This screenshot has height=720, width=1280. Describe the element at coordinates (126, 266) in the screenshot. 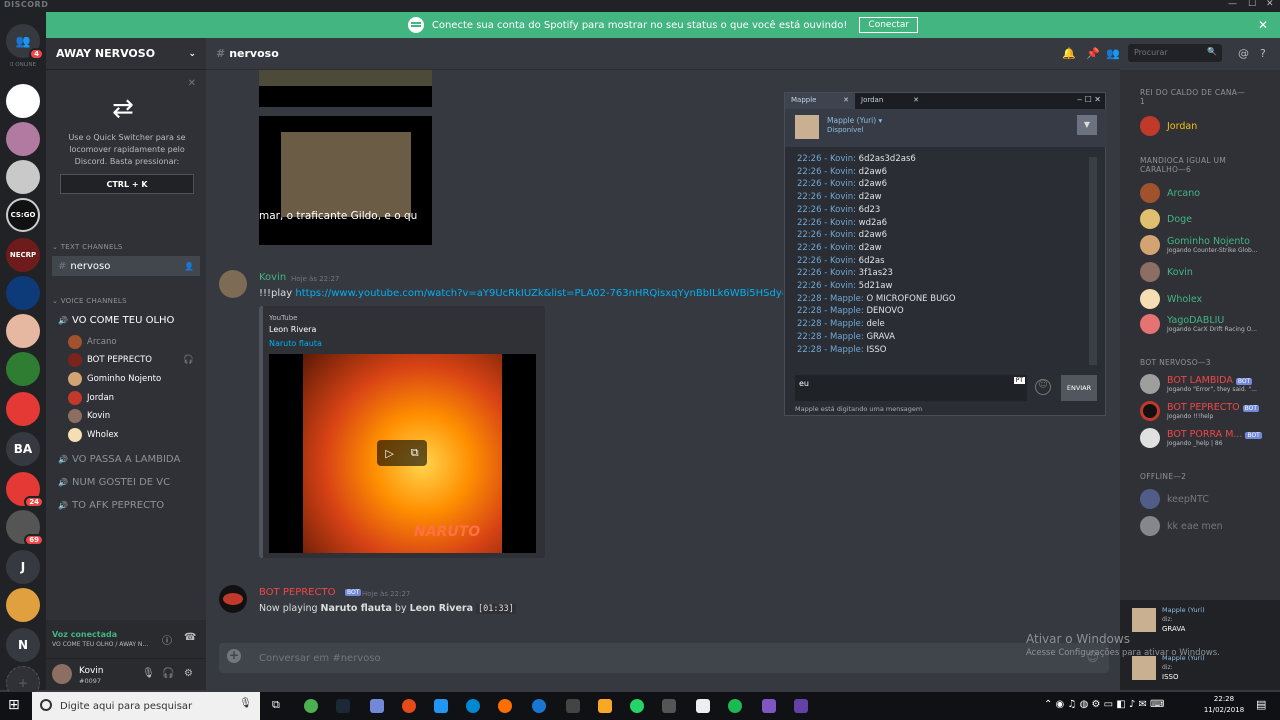

I see `channel-nervoso: # nervoso 👤` at that location.